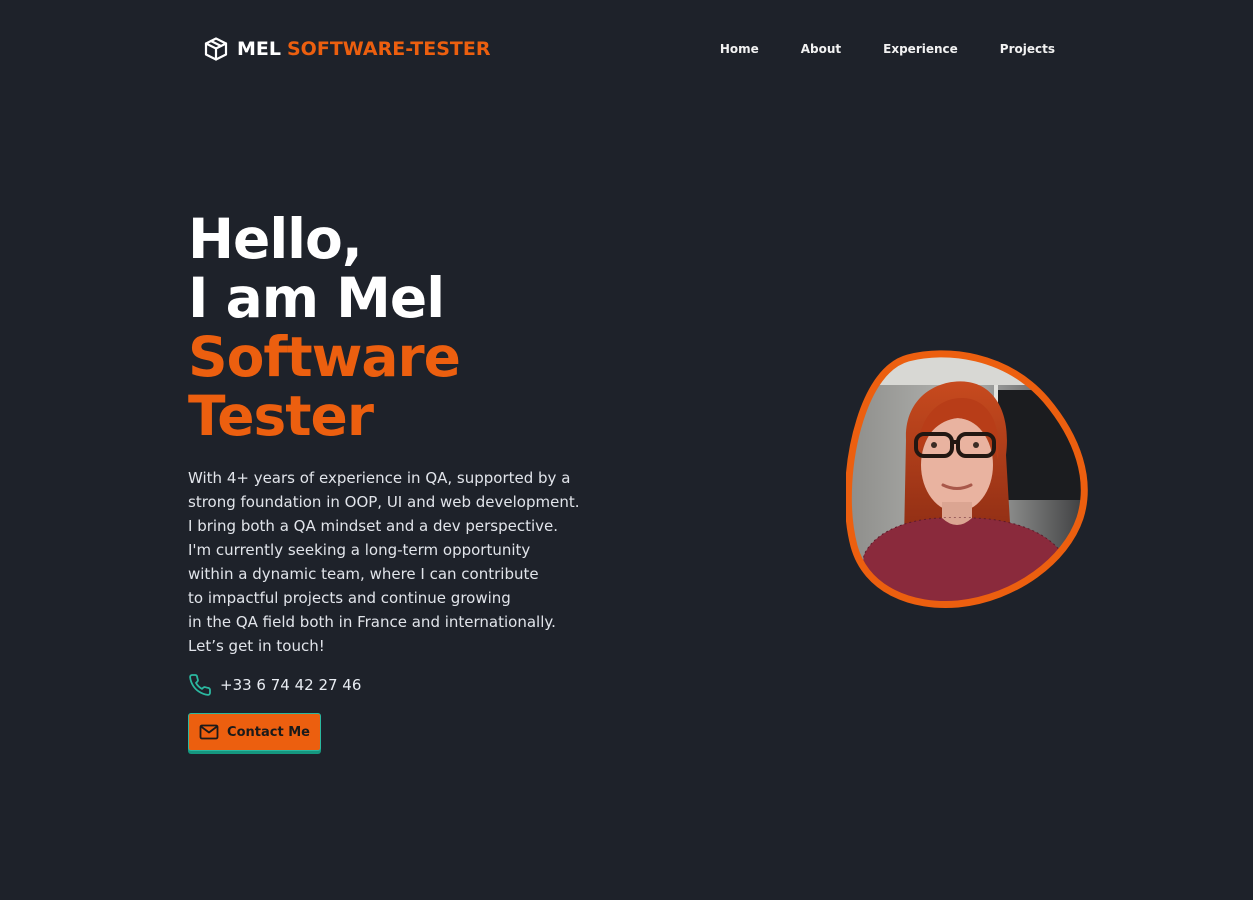  Describe the element at coordinates (268, 732) in the screenshot. I see `contact-me-label: Contact Me` at that location.